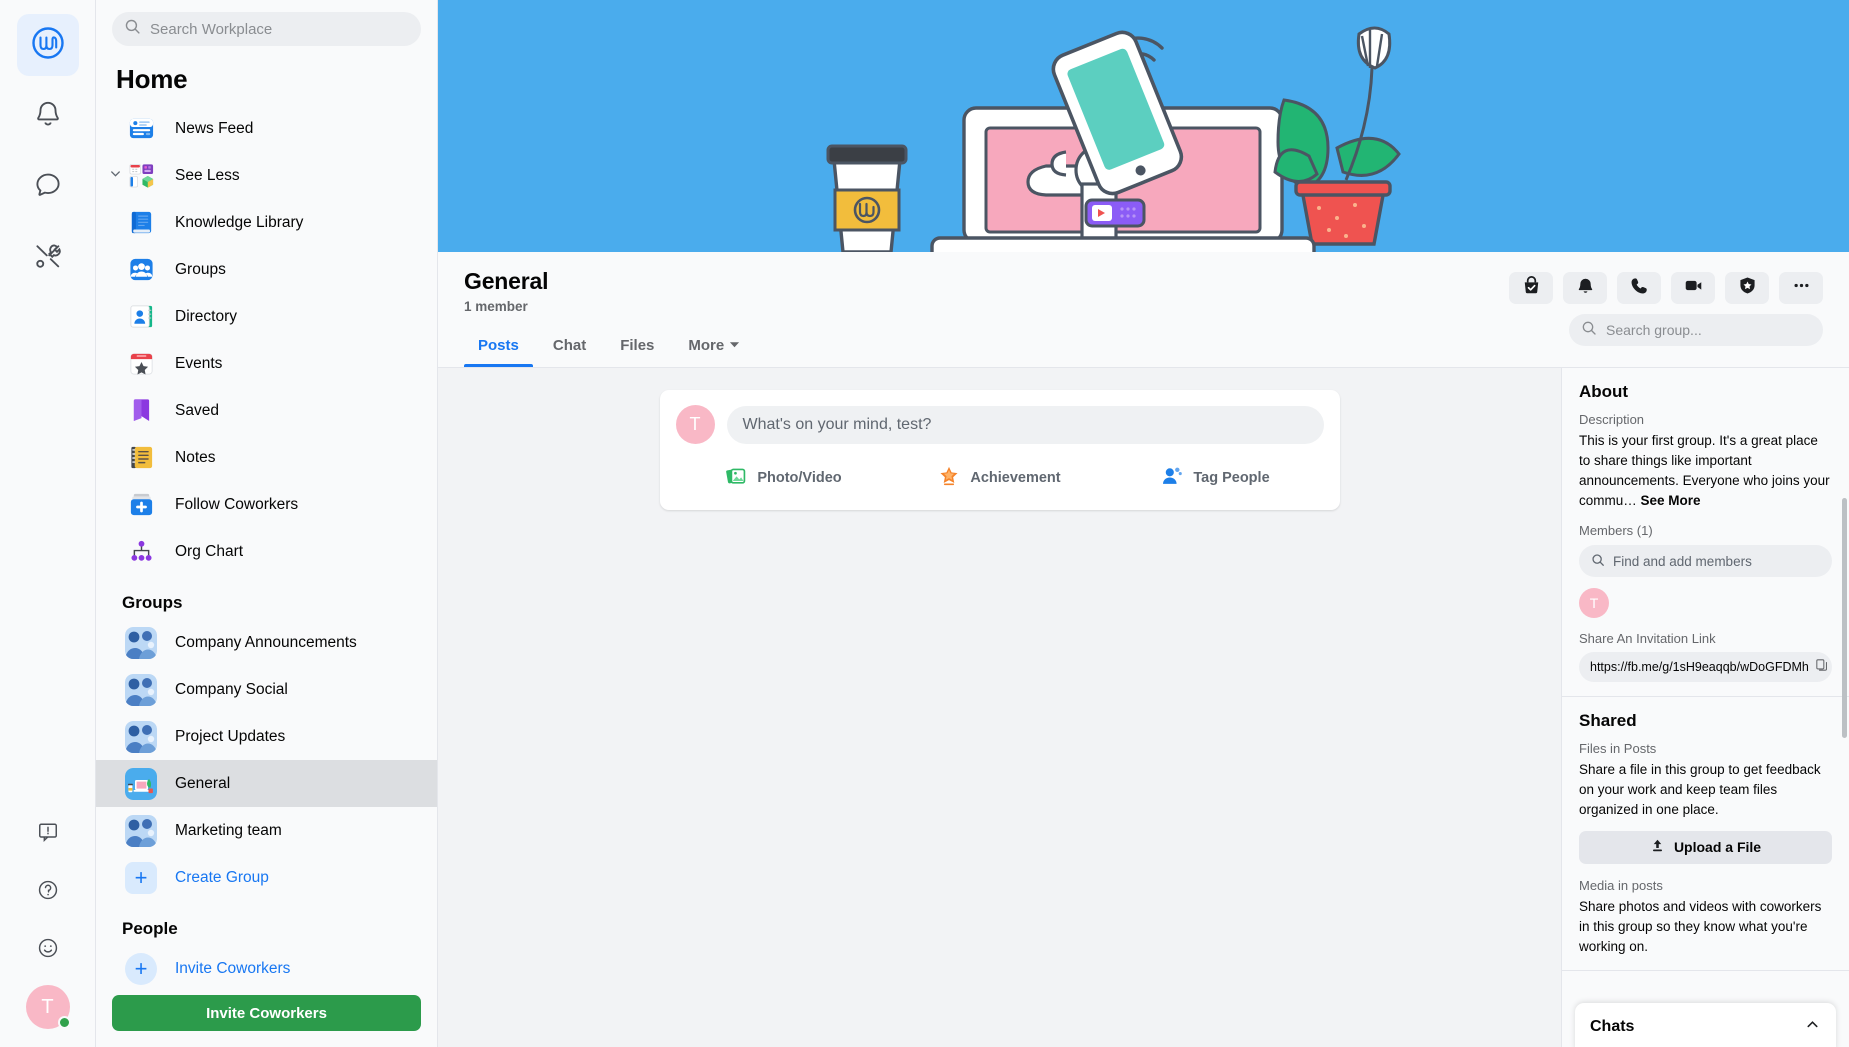 The image size is (1849, 1047). Describe the element at coordinates (266, 316) in the screenshot. I see `sidebar-item-directory: Directory` at that location.